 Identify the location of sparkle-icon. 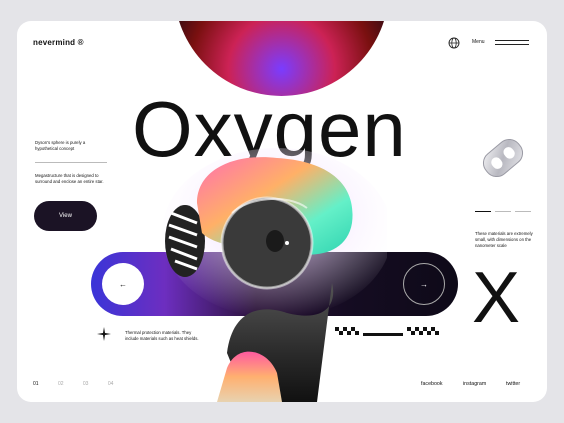
(104, 334).